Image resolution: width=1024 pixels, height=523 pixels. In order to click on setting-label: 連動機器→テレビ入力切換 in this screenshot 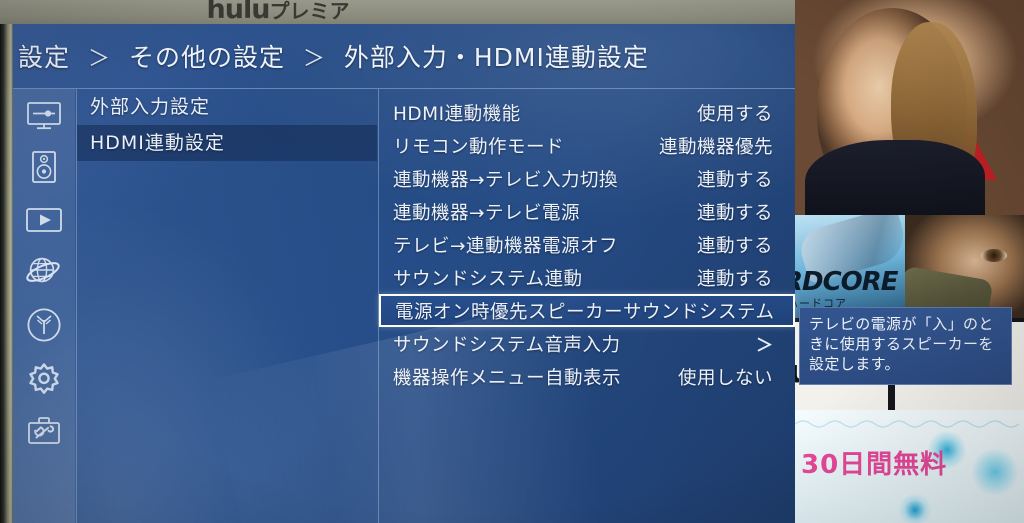, I will do `click(506, 180)`.